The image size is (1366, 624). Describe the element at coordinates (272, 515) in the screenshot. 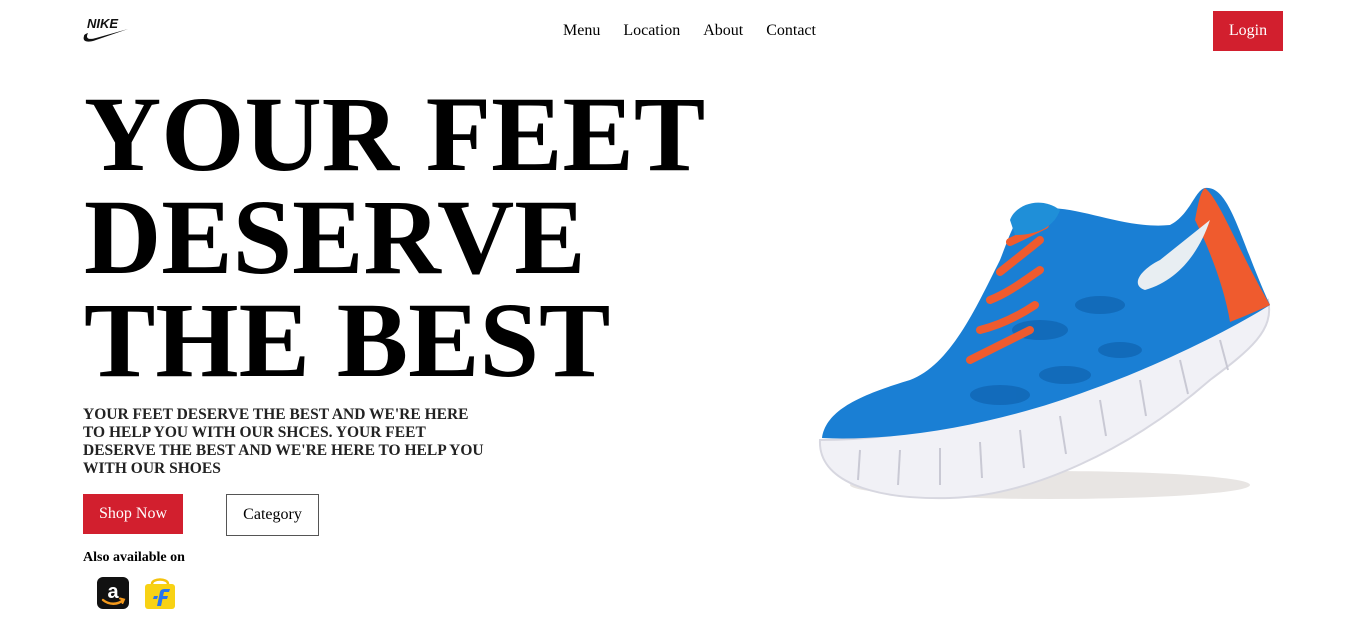

I see `category-button: Category` at that location.